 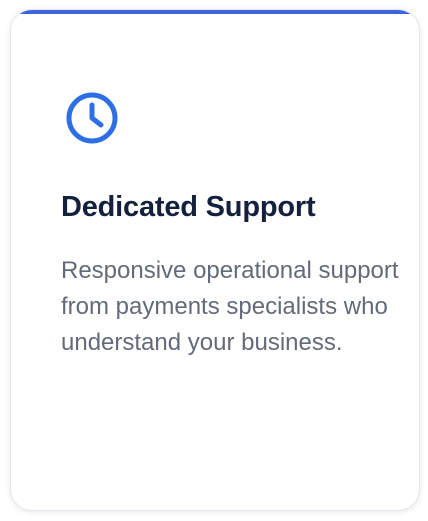 I want to click on card-accent-bar, so click(x=215, y=12).